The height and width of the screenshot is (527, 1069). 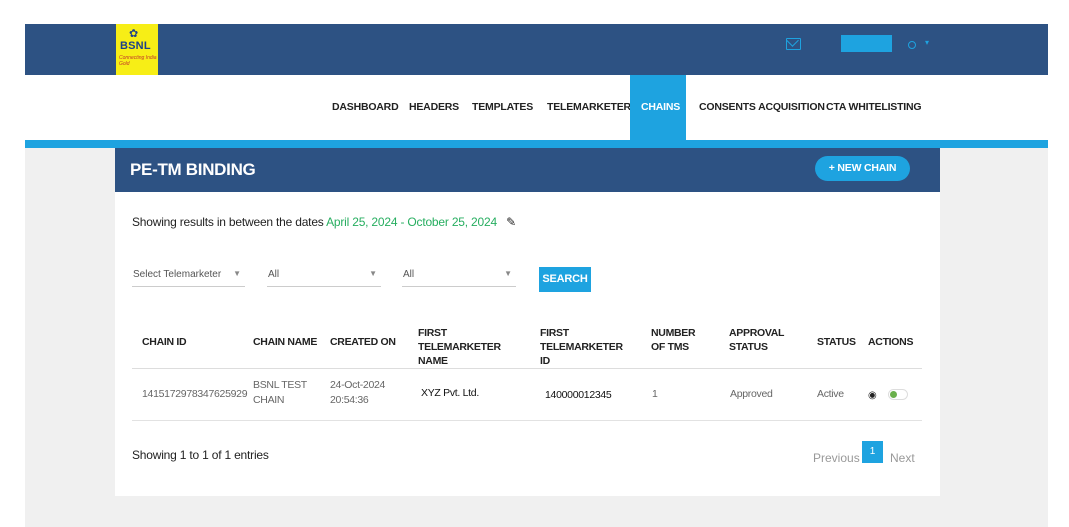 I want to click on col-header-chain-id: CHAIN ID, so click(x=164, y=342).